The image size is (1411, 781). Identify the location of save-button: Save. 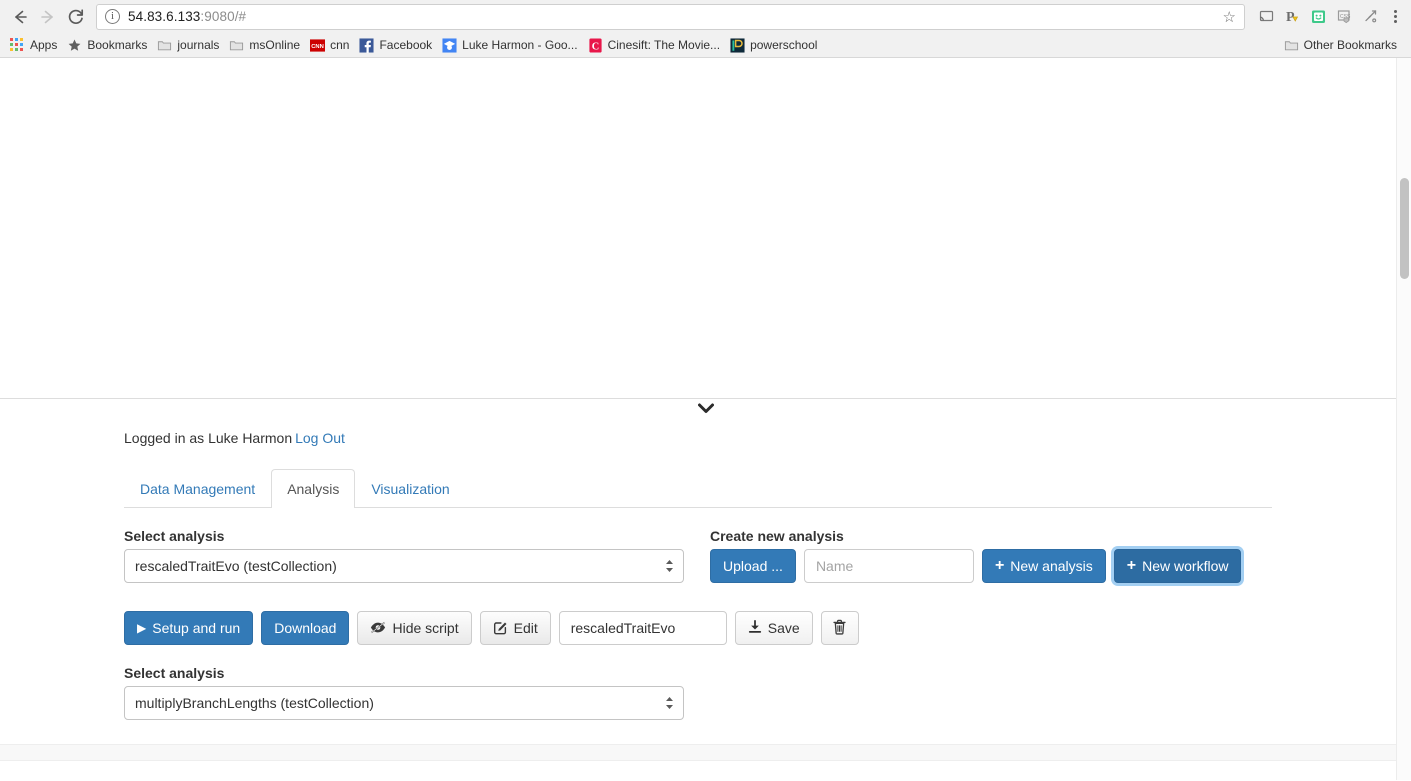
(773, 628).